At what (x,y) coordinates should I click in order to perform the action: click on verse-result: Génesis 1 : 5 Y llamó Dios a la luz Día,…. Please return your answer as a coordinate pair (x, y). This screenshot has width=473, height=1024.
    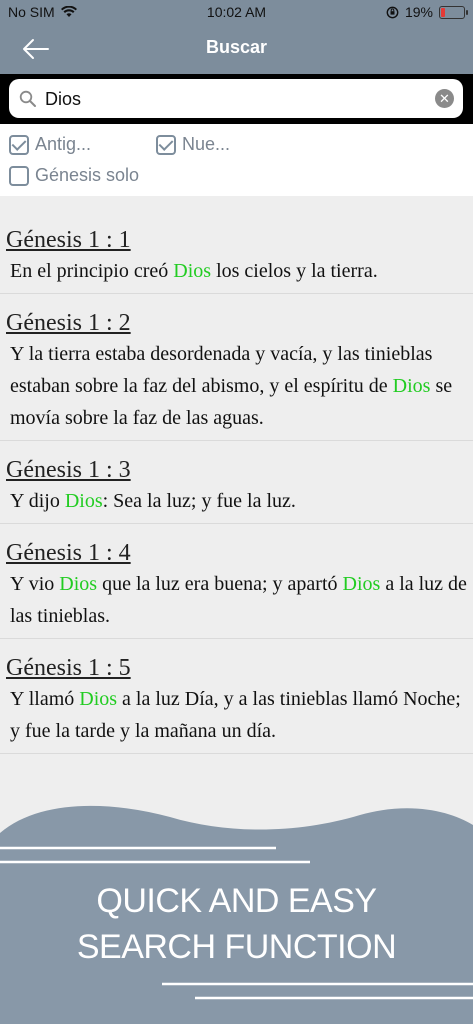
    Looking at the image, I should click on (236, 696).